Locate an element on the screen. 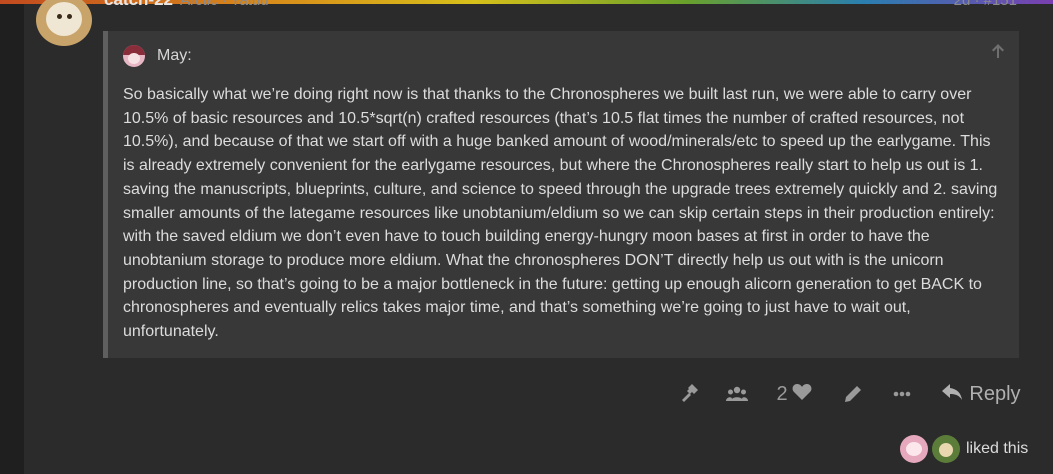 The height and width of the screenshot is (474, 1053). quote-header: May: is located at coordinates (157, 56).